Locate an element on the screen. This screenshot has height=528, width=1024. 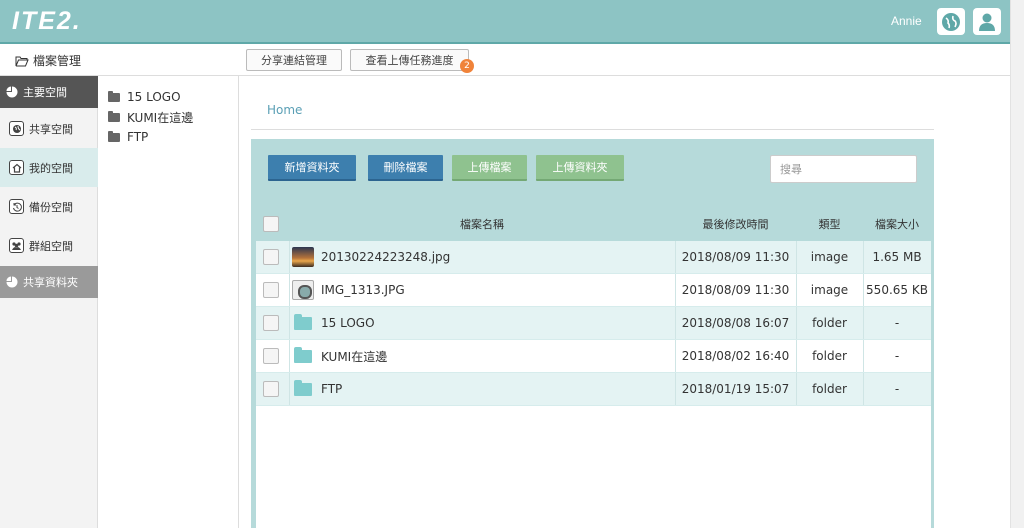
table-header: 檔案名稱 最後修改時間 類型 檔案大小 is located at coordinates (593, 224).